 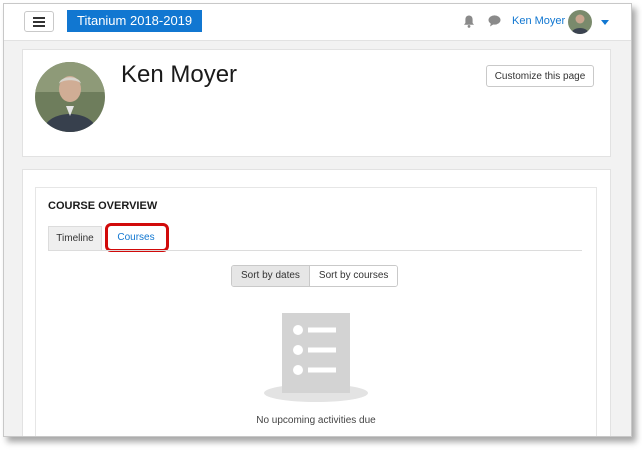 I want to click on caret-down-icon, so click(x=605, y=22).